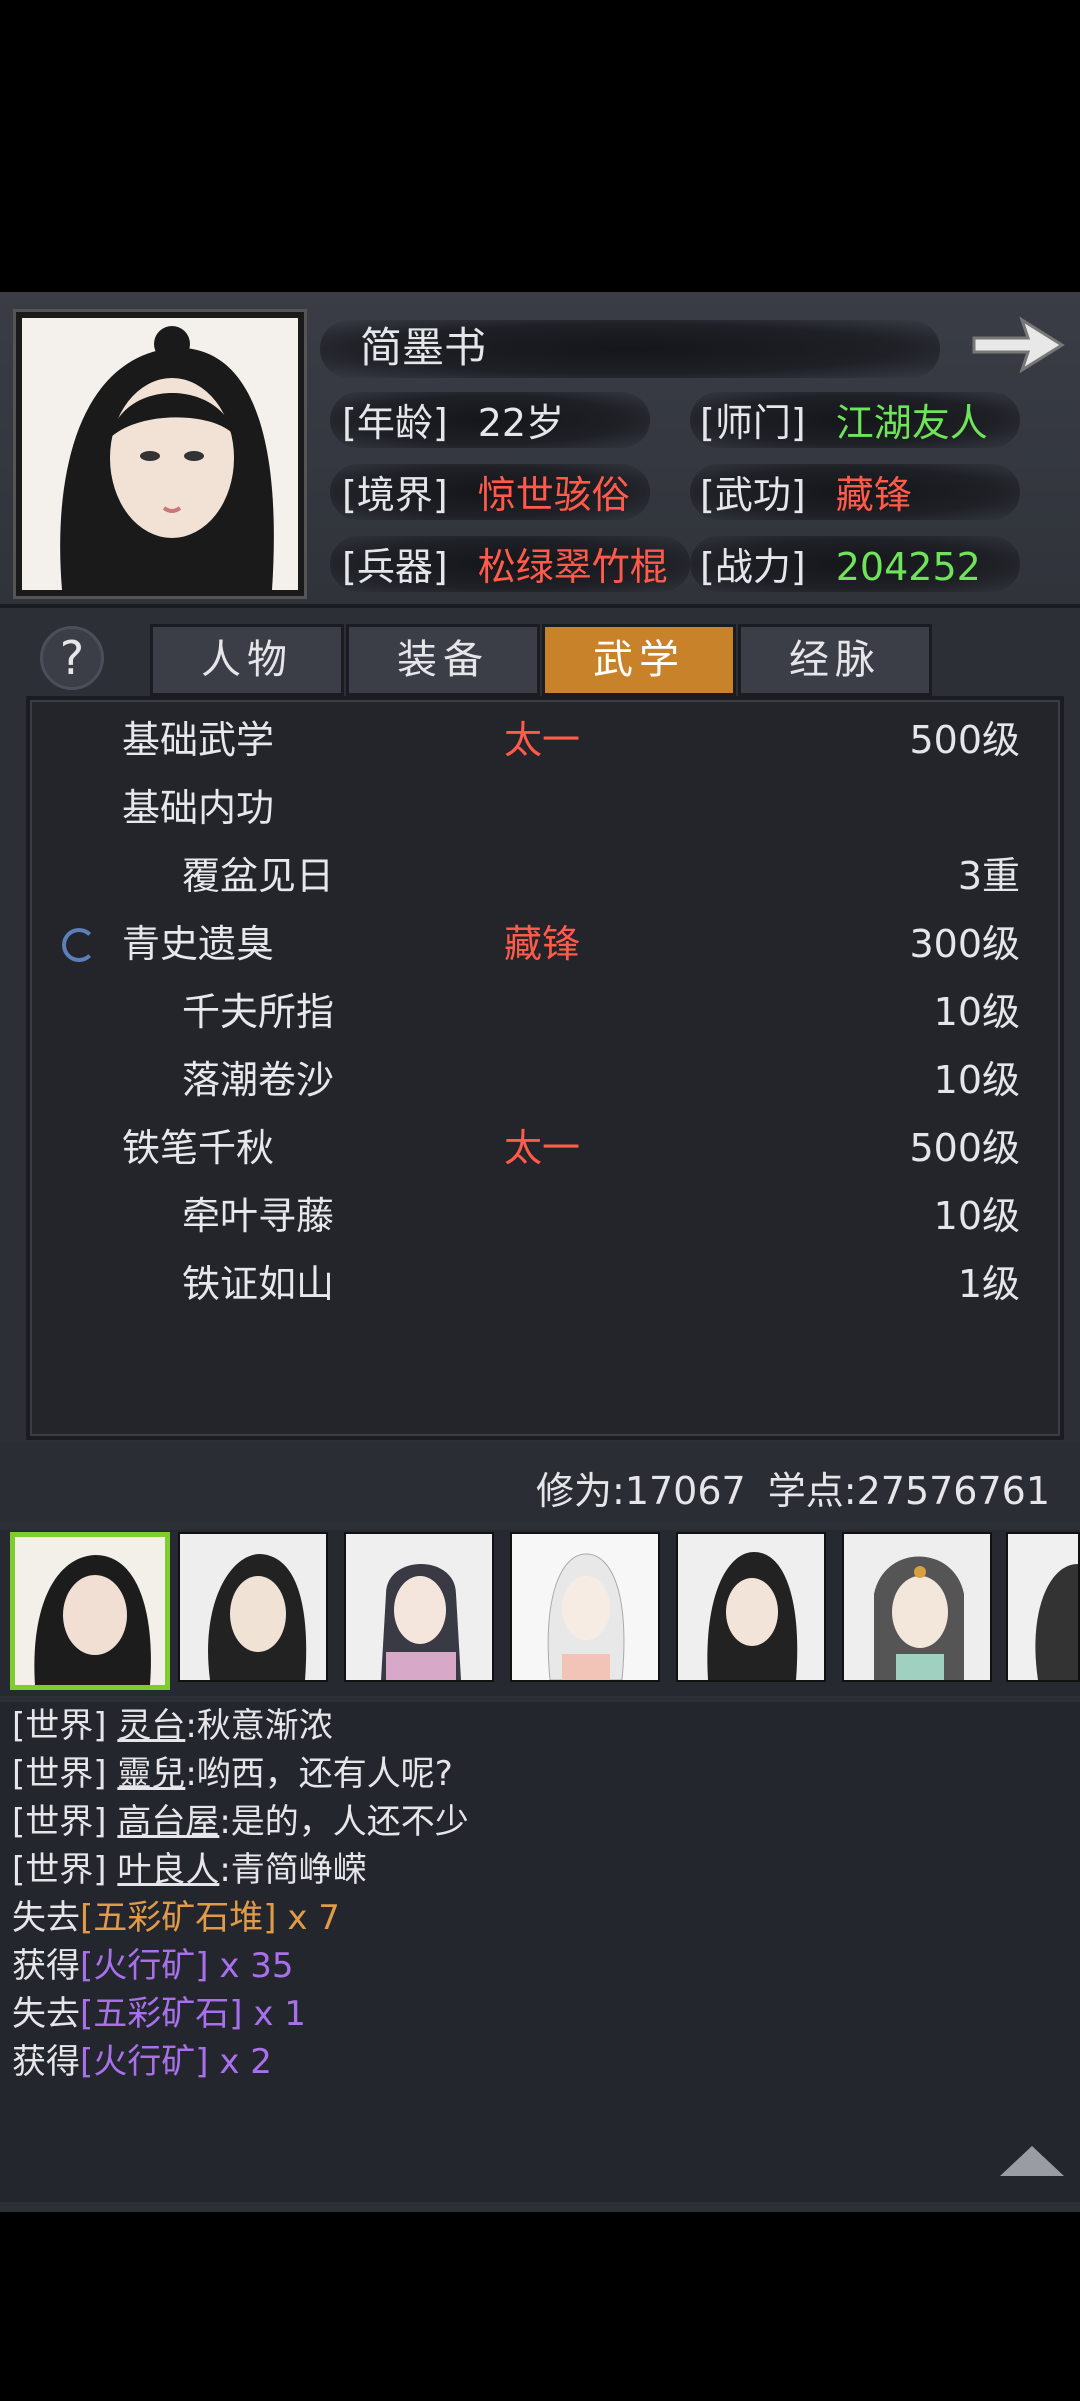 The height and width of the screenshot is (2401, 1080). Describe the element at coordinates (344, 1822) in the screenshot. I see `chat-text: :是的，人还不少` at that location.